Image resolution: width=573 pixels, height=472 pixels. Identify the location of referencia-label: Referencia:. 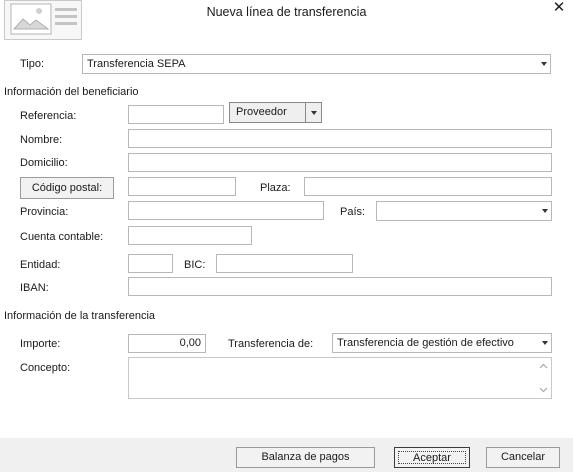
(48, 116).